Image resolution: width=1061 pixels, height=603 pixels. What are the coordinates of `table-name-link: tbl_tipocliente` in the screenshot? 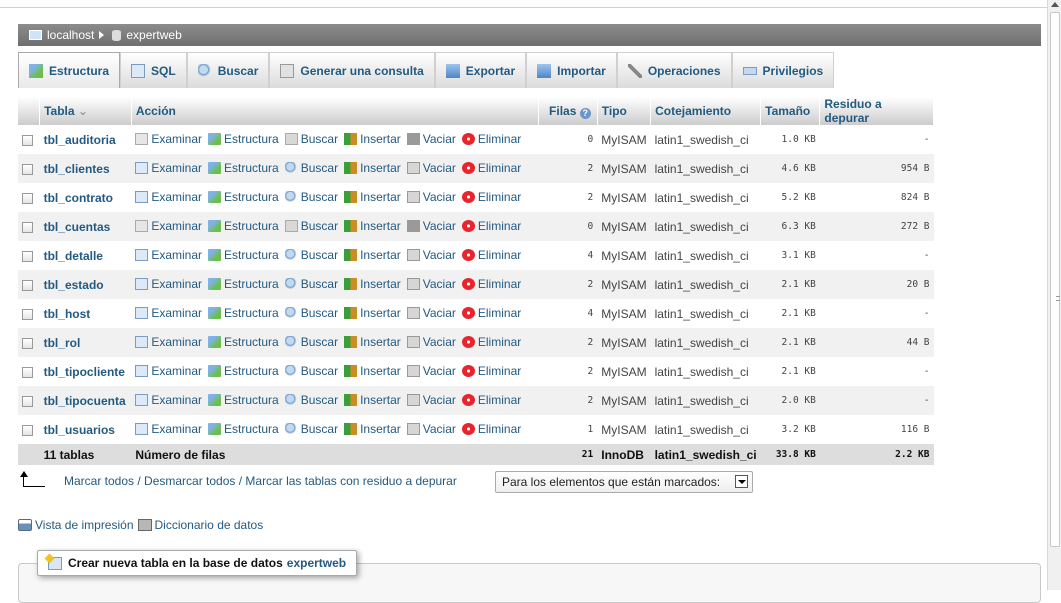 It's located at (85, 371).